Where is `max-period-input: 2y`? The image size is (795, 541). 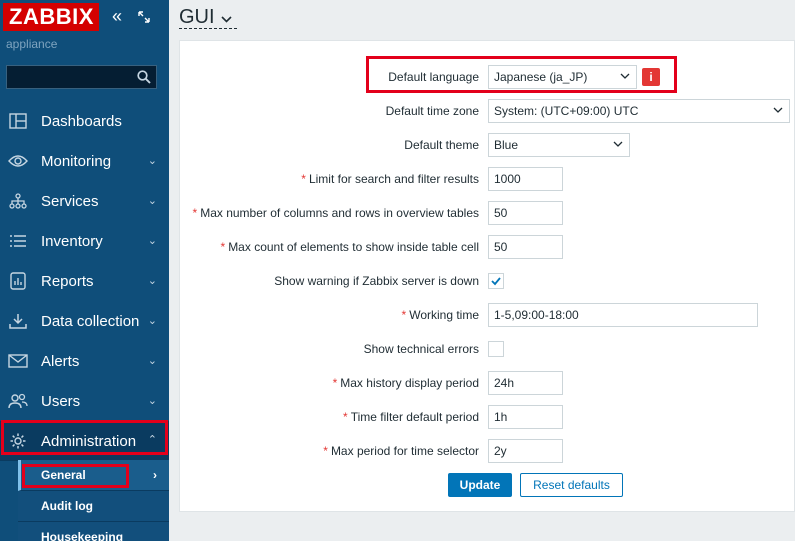 max-period-input: 2y is located at coordinates (525, 451).